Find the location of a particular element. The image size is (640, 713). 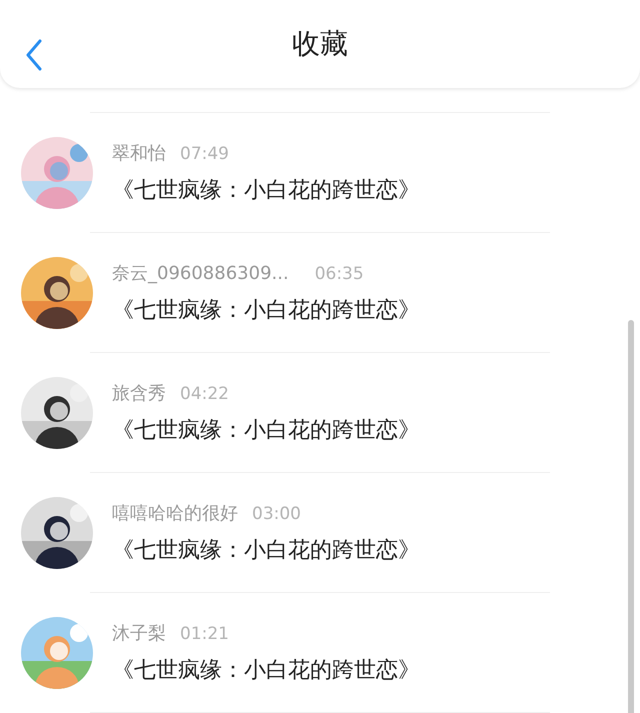

scrollbar is located at coordinates (631, 516).